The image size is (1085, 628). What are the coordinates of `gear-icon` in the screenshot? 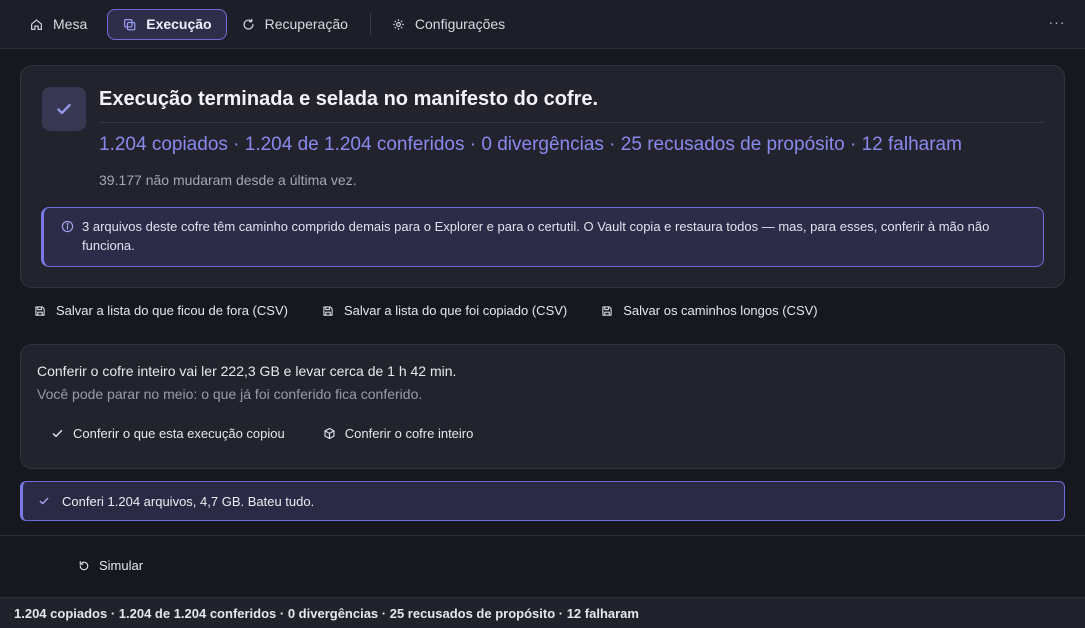 It's located at (398, 24).